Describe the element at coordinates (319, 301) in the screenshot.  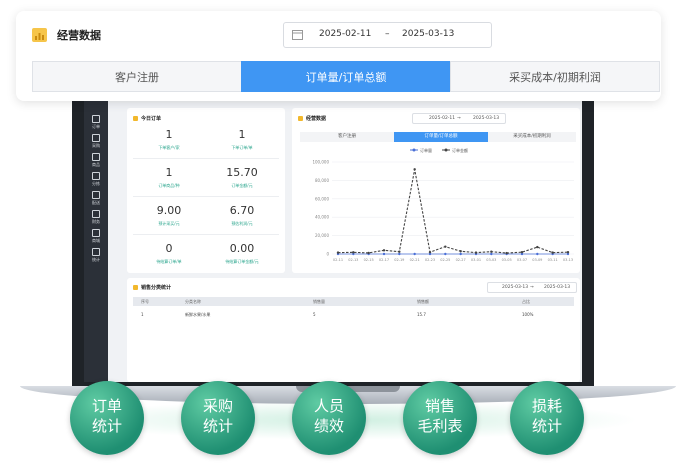
I see `table-header-cell: 销售量` at that location.